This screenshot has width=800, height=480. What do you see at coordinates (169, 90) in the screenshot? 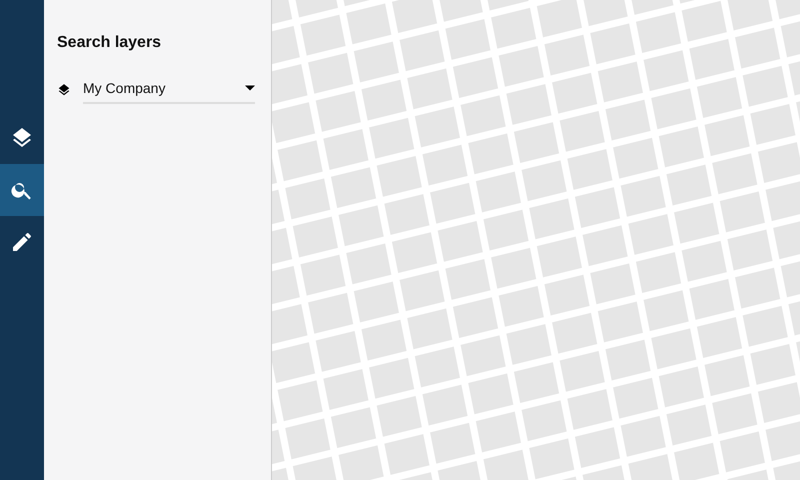
I see `layer-select: My Company` at bounding box center [169, 90].